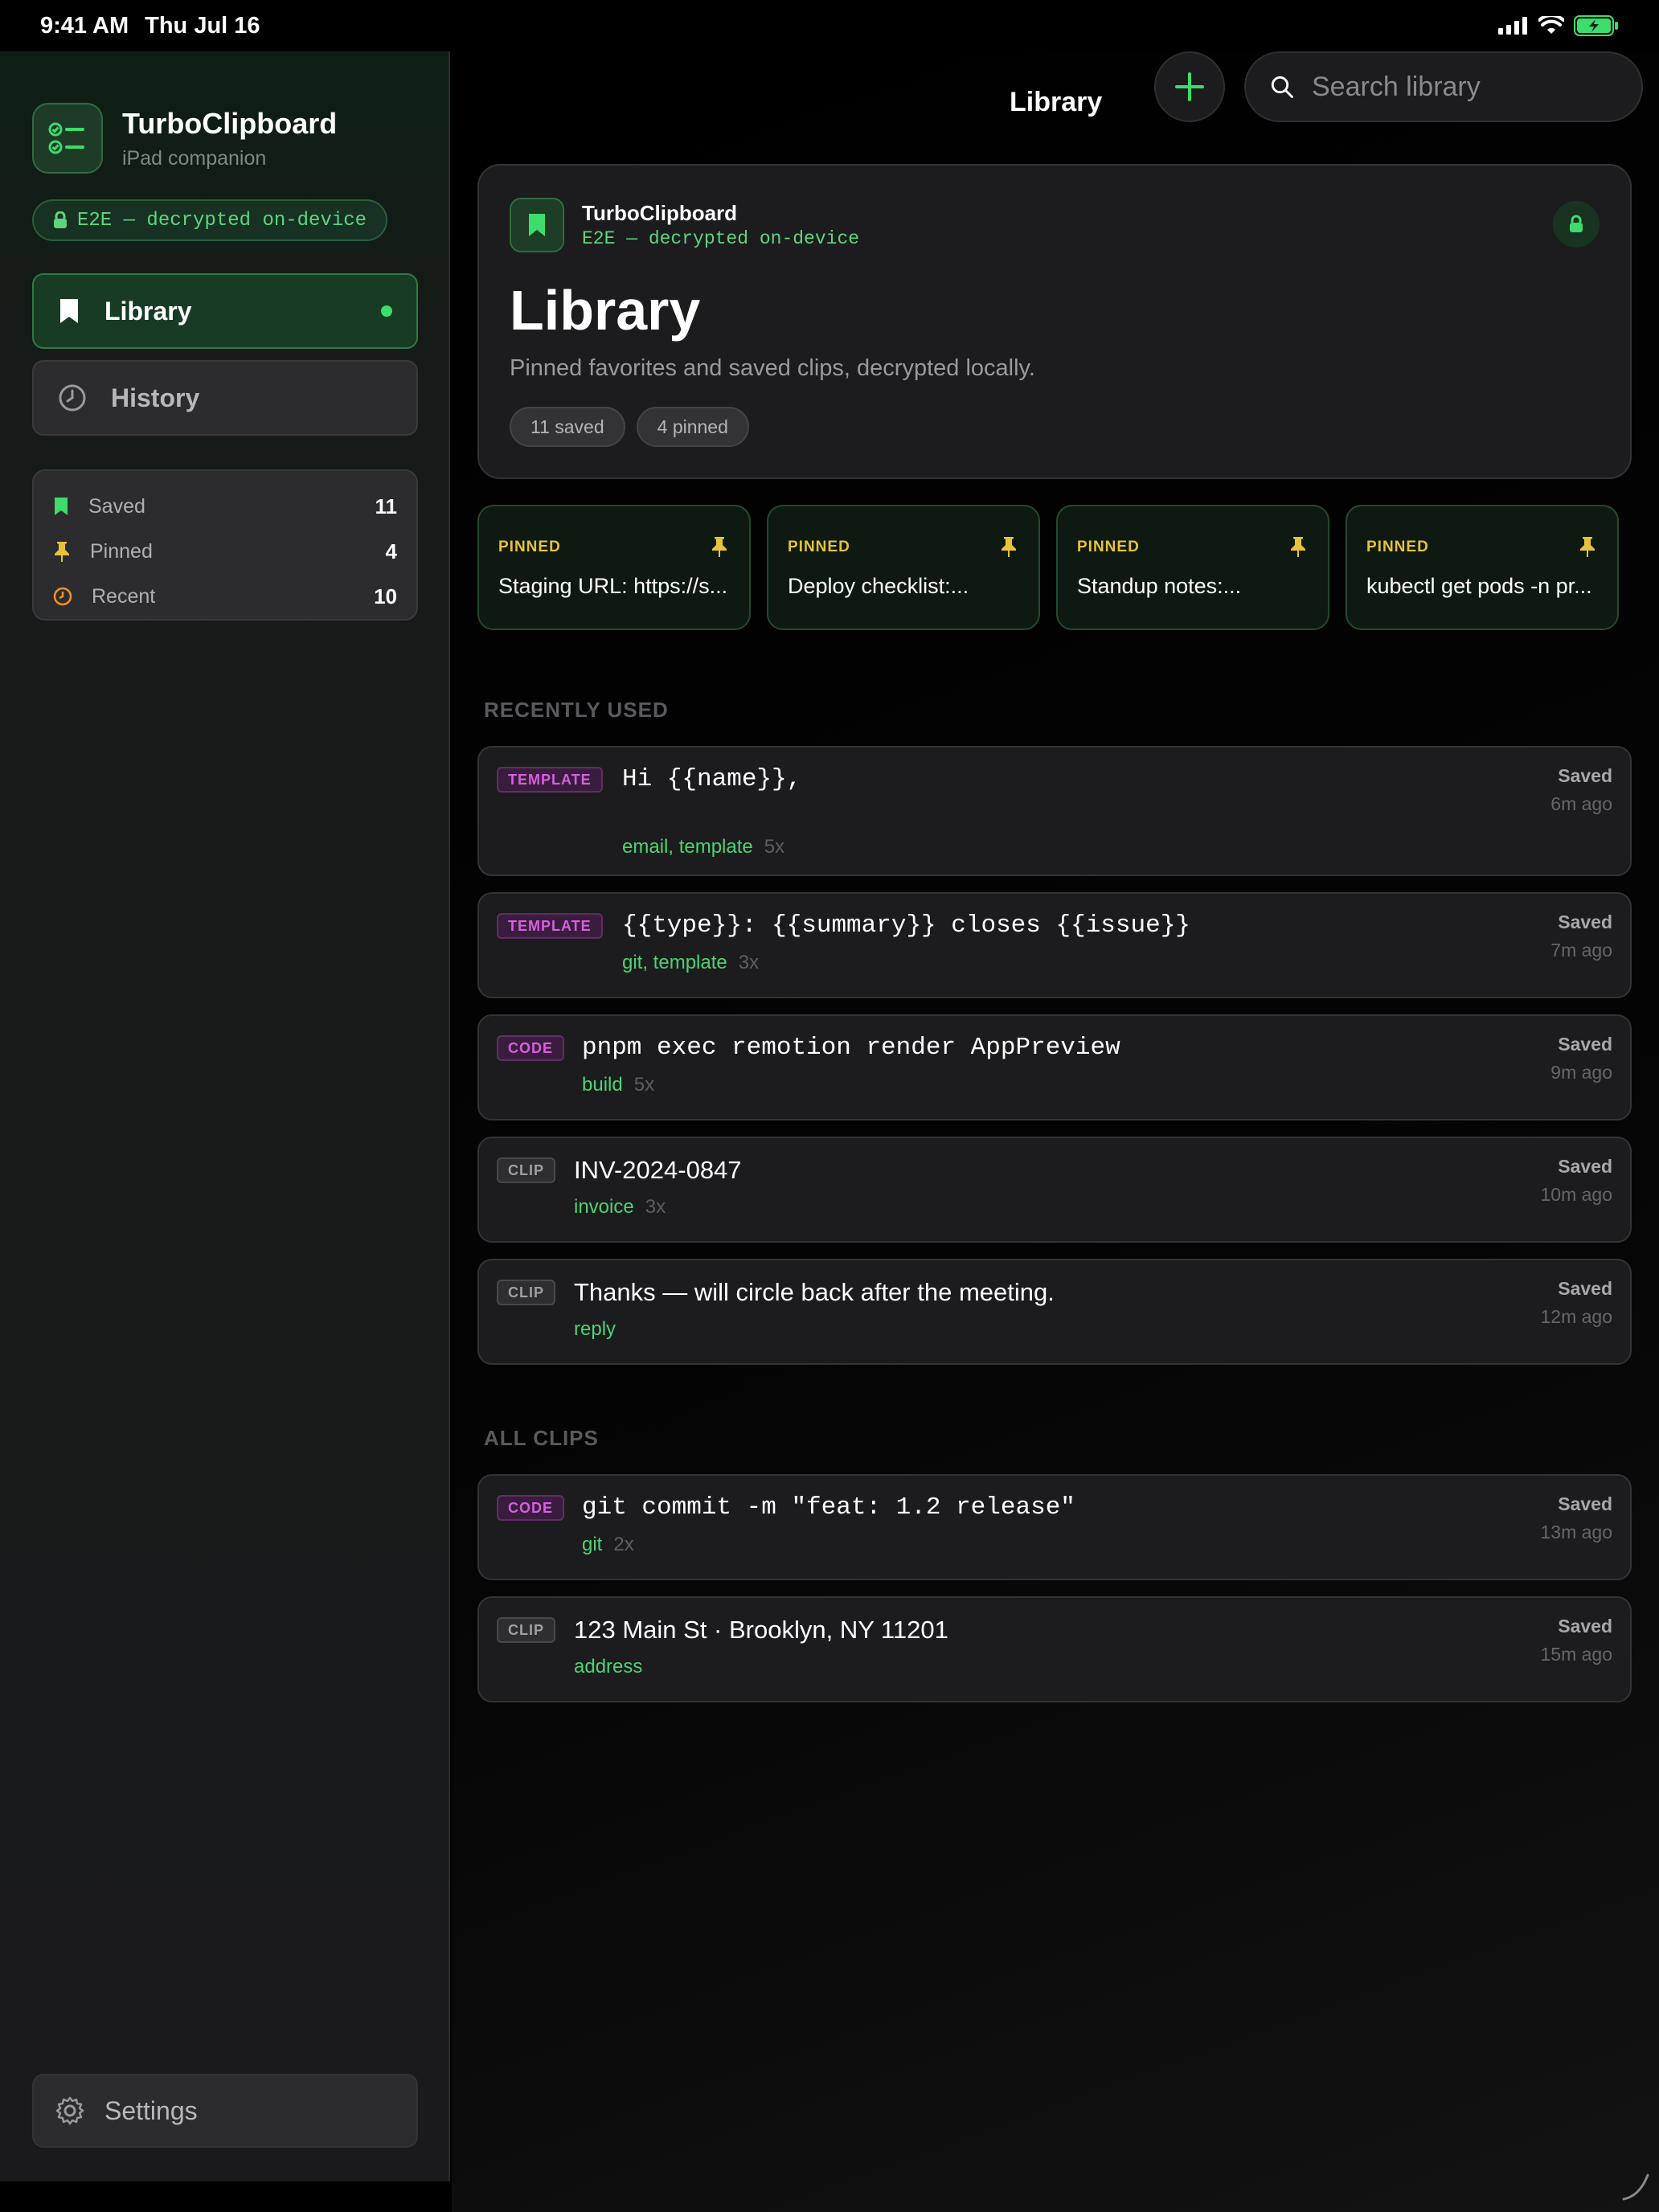  What do you see at coordinates (202, 25) in the screenshot?
I see `status-date: Thu Jul 16` at bounding box center [202, 25].